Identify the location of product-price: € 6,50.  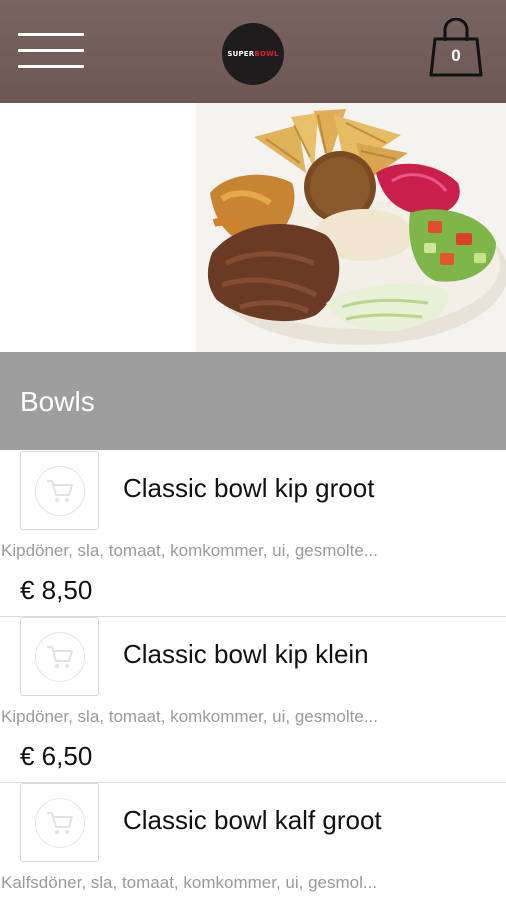
(56, 756).